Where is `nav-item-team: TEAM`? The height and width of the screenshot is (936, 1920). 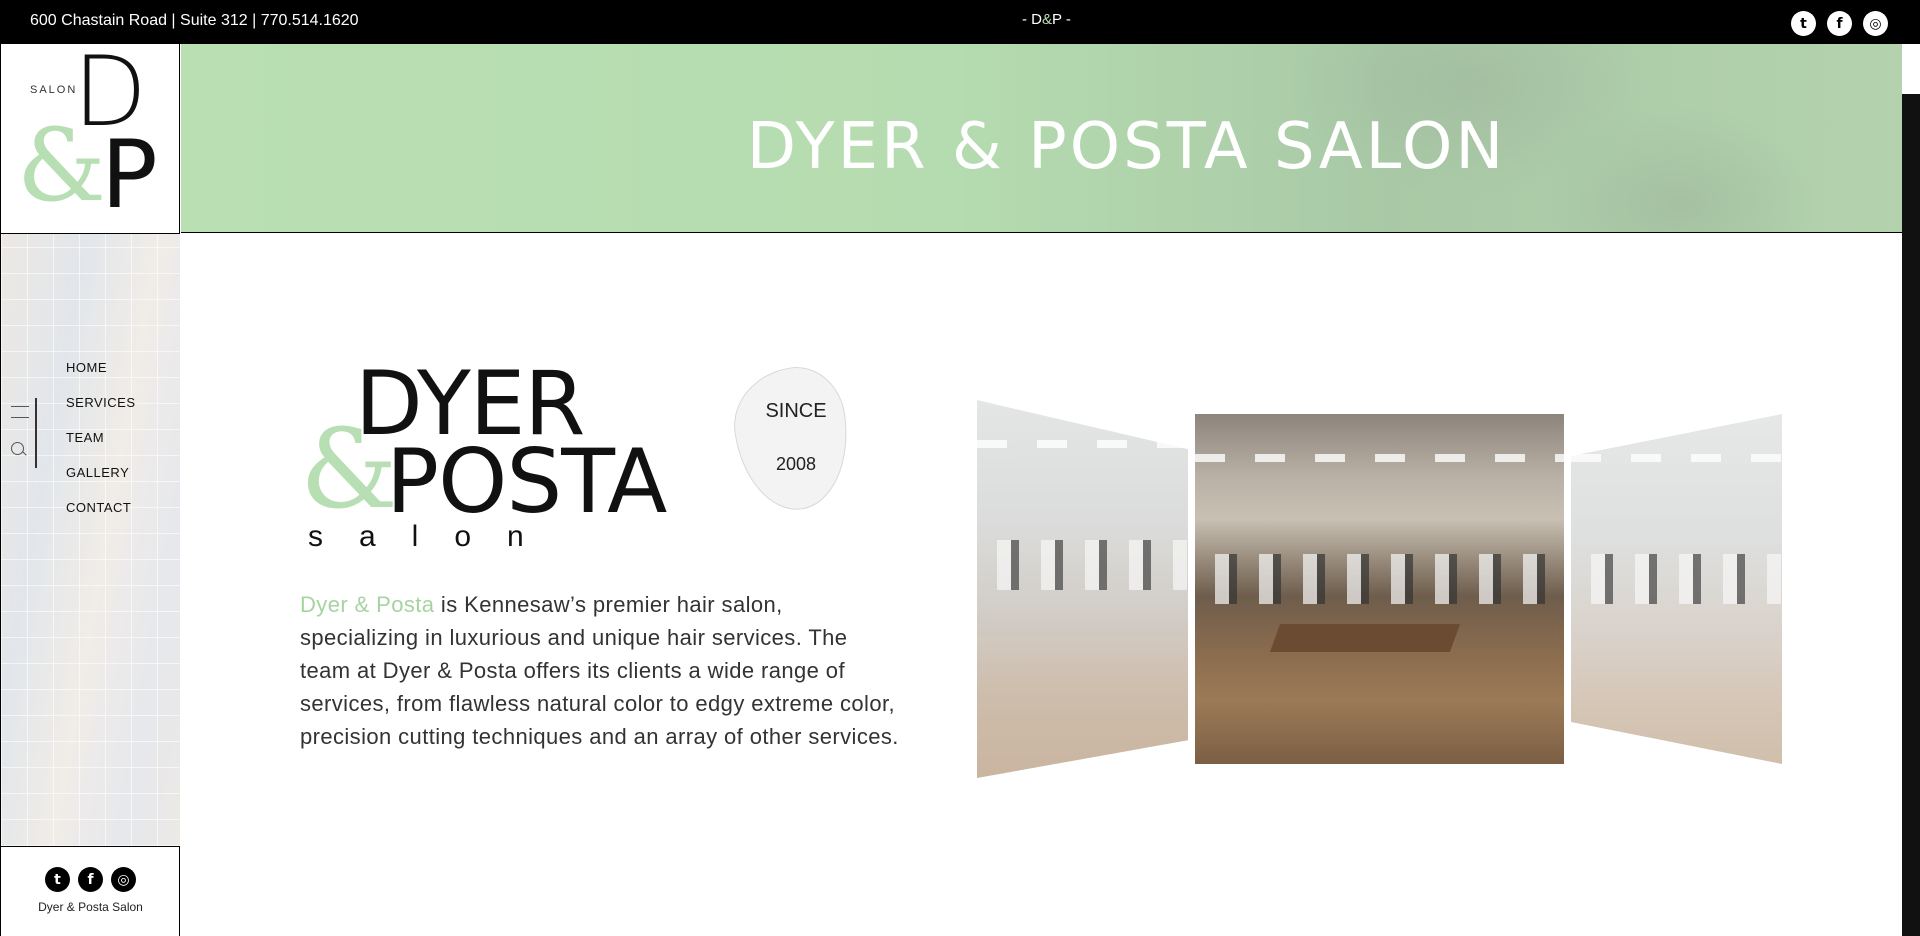
nav-item-team: TEAM is located at coordinates (101, 445).